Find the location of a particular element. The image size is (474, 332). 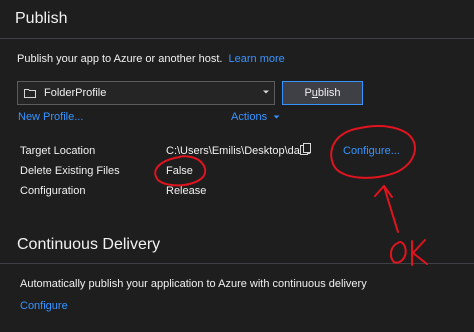

delete-existing-files-value: False is located at coordinates (179, 171).